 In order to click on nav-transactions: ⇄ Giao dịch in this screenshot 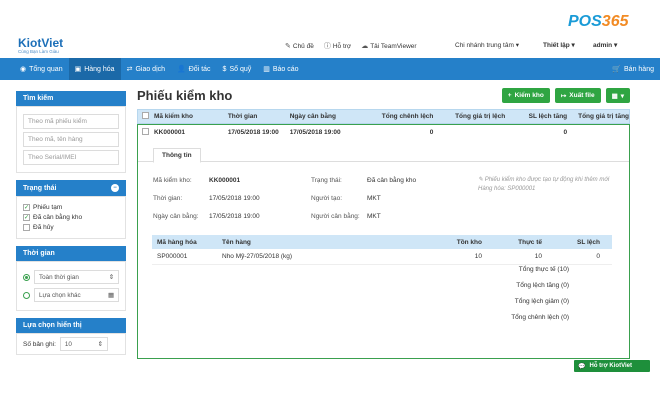, I will do `click(146, 69)`.